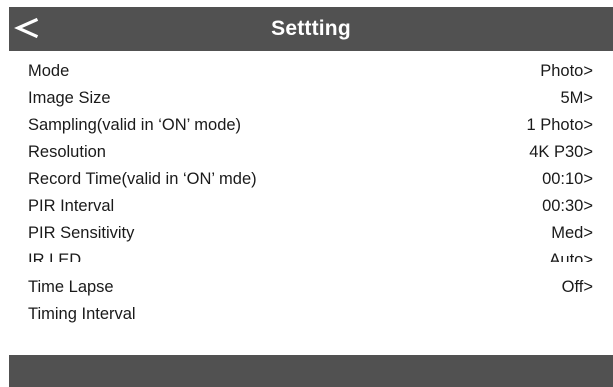  I want to click on setting-row-ir-led: IR LED Auto>, so click(311, 261).